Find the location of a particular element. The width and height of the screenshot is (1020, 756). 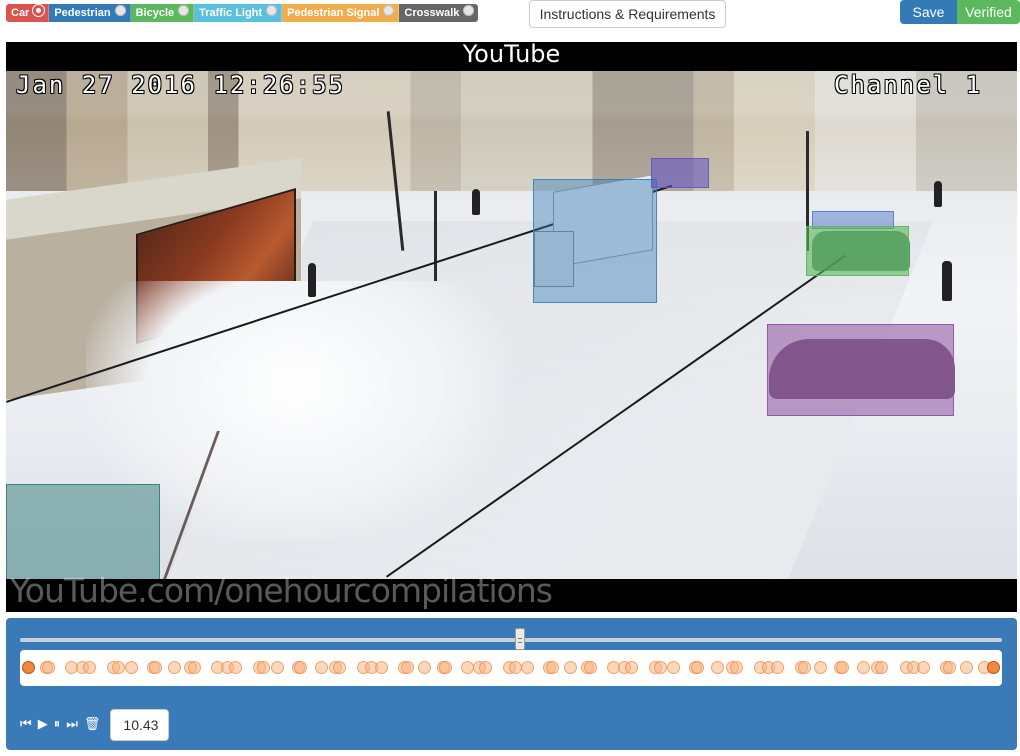

label-car-button: Car is located at coordinates (28, 13).